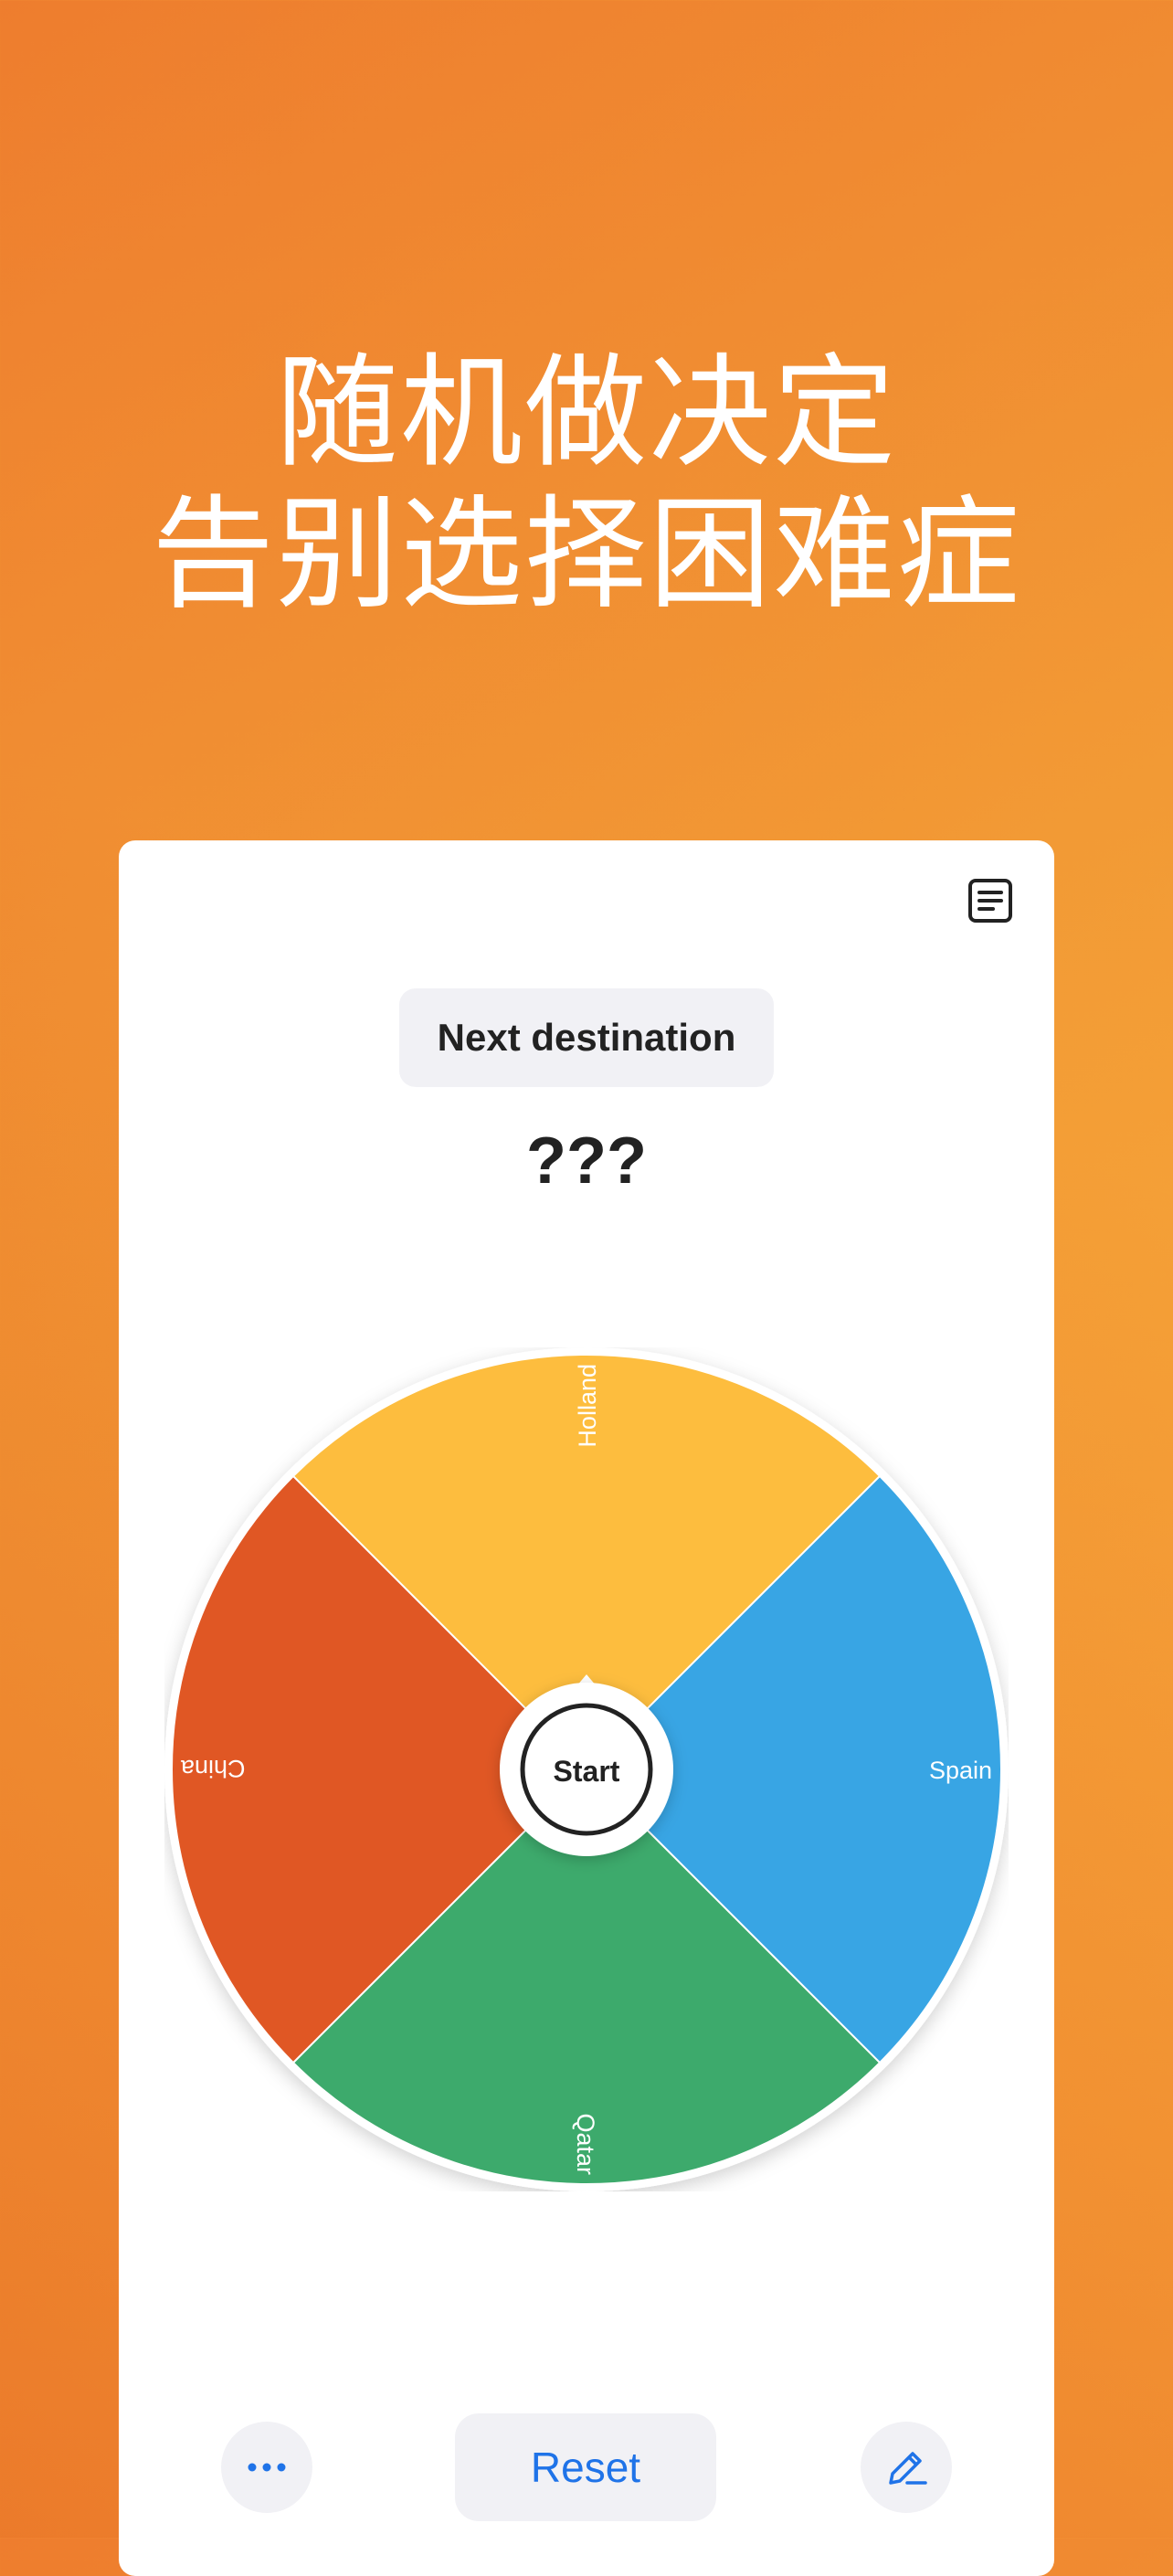 The image size is (1173, 2576). I want to click on edit-pencil-icon, so click(908, 2469).